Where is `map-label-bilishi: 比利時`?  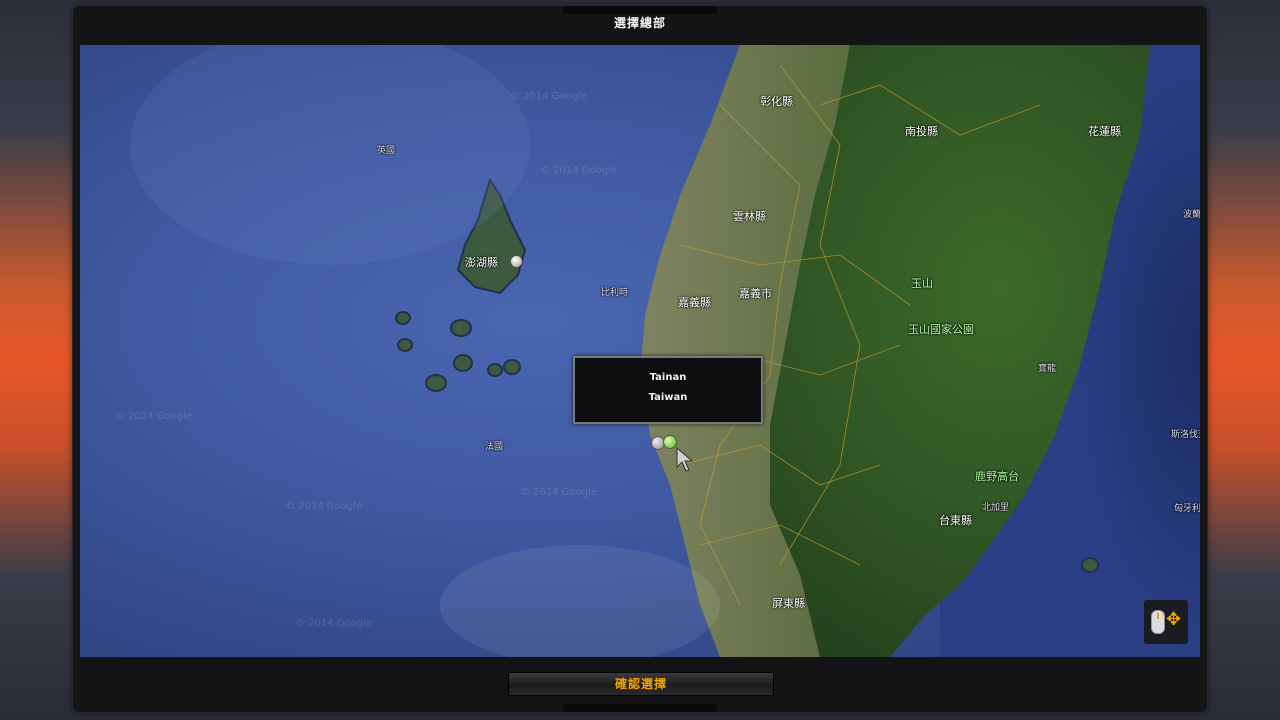
map-label-bilishi: 比利時 is located at coordinates (615, 293).